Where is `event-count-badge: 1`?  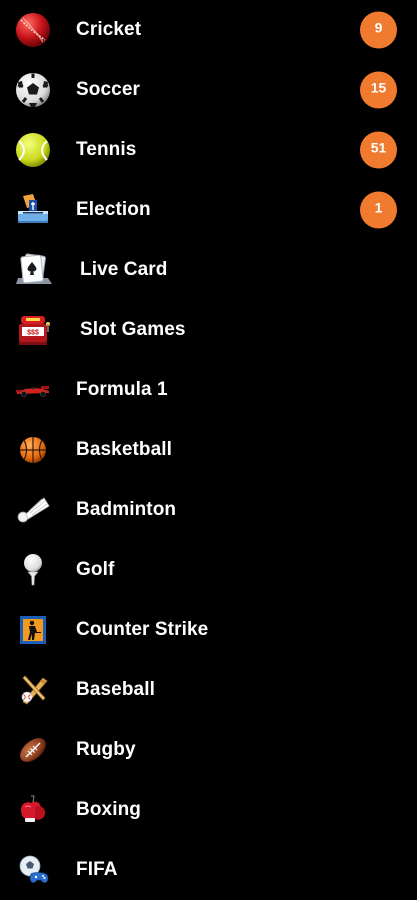 event-count-badge: 1 is located at coordinates (378, 210).